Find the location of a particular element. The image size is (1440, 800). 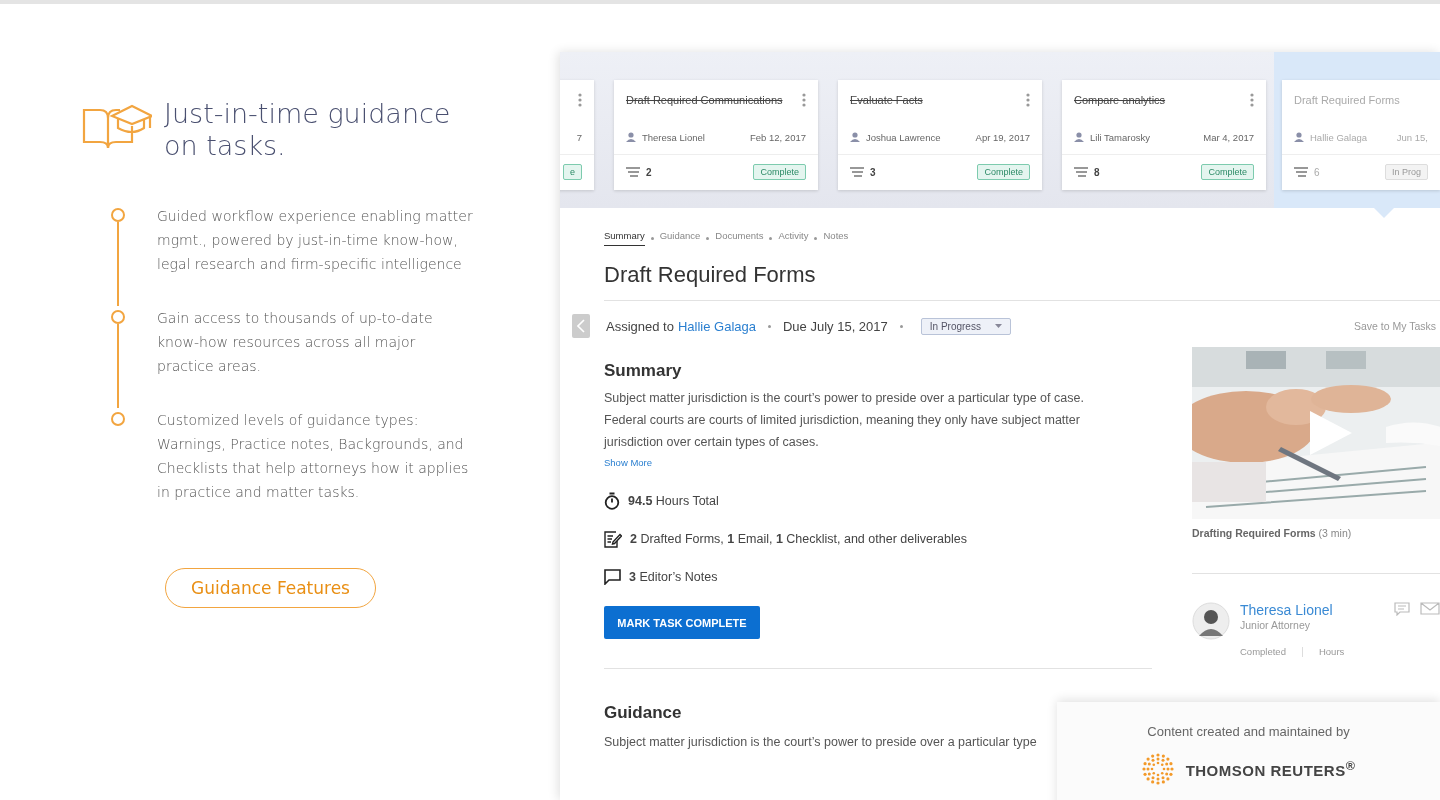

card-title: Draft Required Forms is located at coordinates (1347, 100).